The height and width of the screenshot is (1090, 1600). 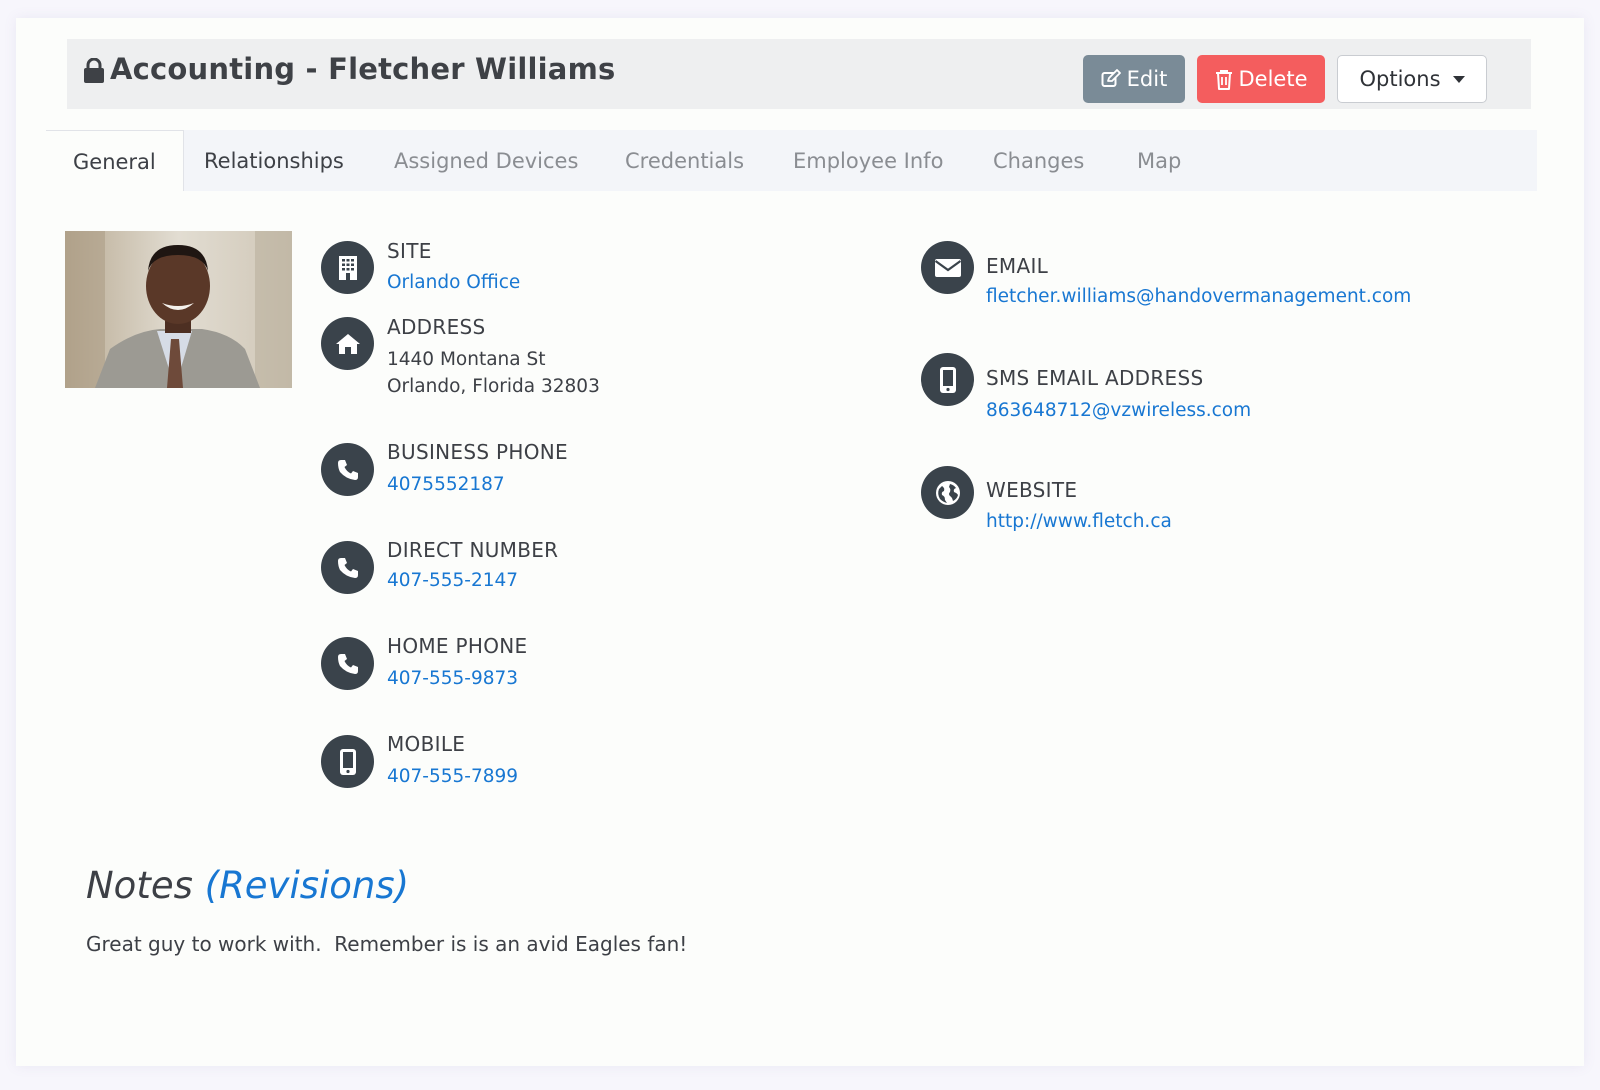 I want to click on envelope-icon, so click(x=947, y=267).